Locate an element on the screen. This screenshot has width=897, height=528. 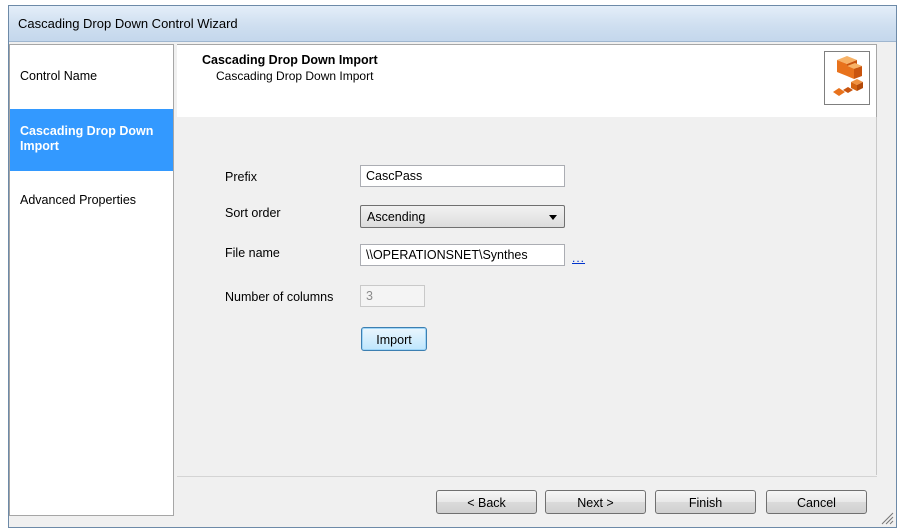
sort-order-select: Ascending is located at coordinates (462, 216).